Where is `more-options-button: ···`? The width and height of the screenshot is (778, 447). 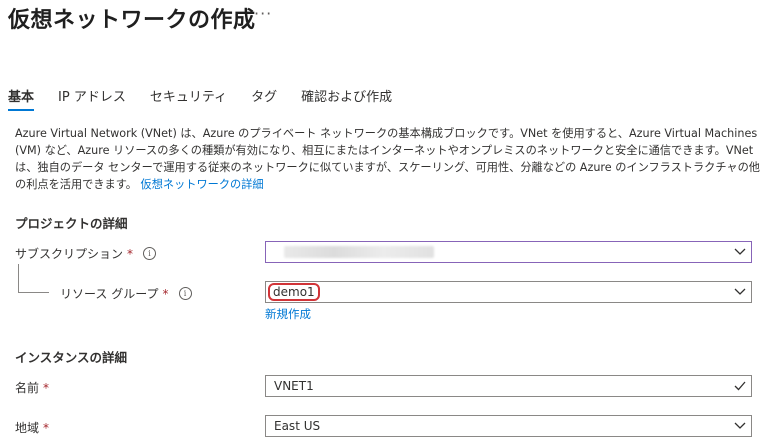
more-options-button: ··· is located at coordinates (263, 13).